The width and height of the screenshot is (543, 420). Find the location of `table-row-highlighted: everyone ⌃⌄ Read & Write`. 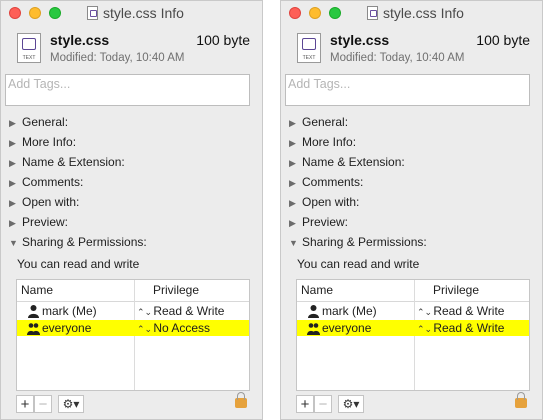

table-row-highlighted: everyone ⌃⌄ Read & Write is located at coordinates (413, 328).